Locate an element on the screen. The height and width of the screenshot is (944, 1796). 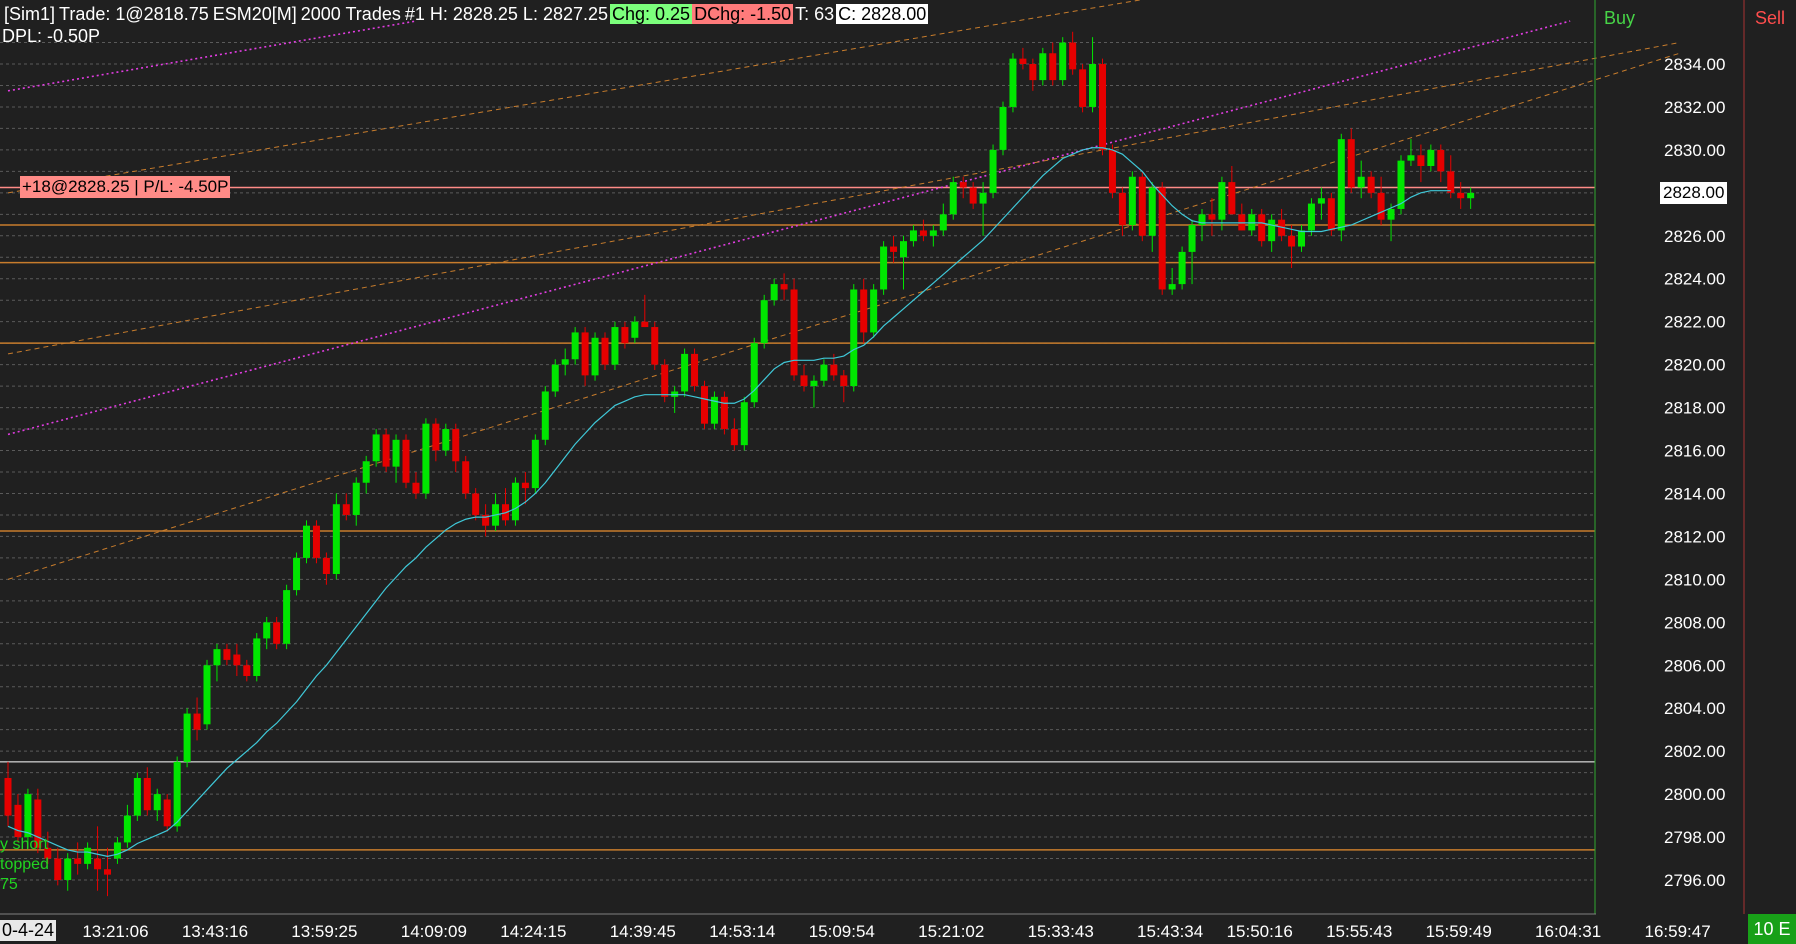
y-tick-label: 2830.00 is located at coordinates (1694, 150).